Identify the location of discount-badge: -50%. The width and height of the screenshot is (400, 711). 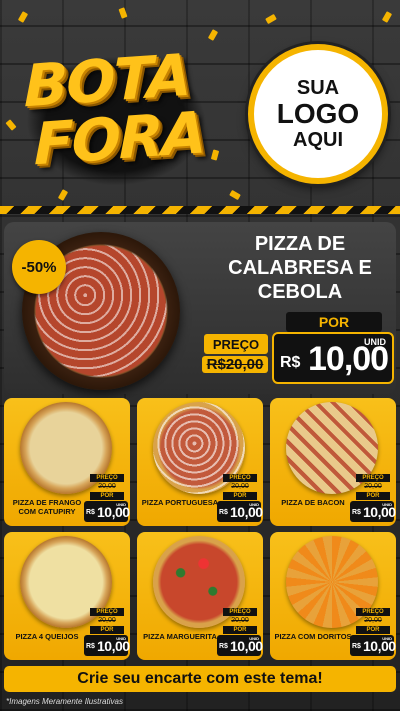
(39, 267).